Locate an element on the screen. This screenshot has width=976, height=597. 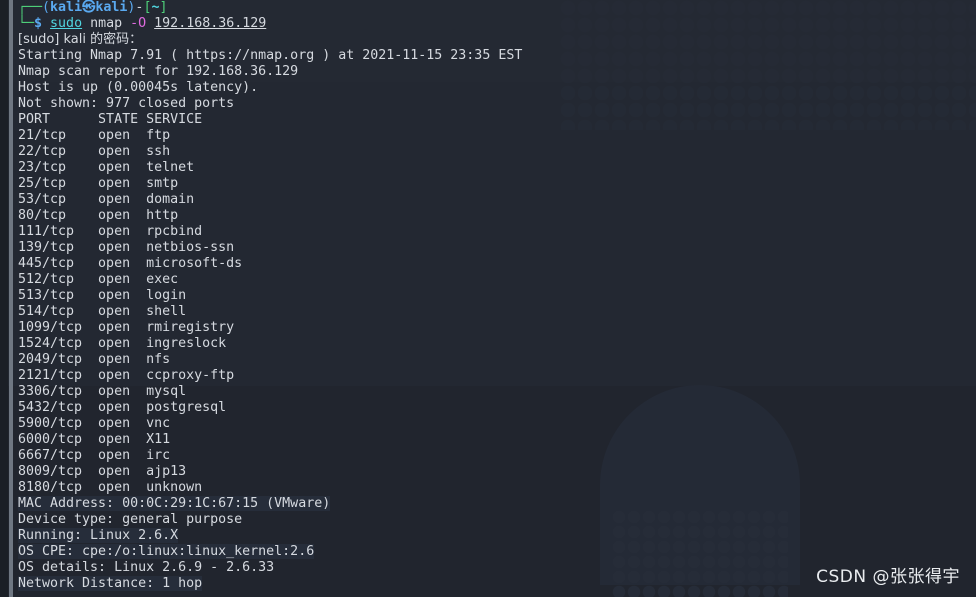
prompt-user: kali is located at coordinates (66, 7).